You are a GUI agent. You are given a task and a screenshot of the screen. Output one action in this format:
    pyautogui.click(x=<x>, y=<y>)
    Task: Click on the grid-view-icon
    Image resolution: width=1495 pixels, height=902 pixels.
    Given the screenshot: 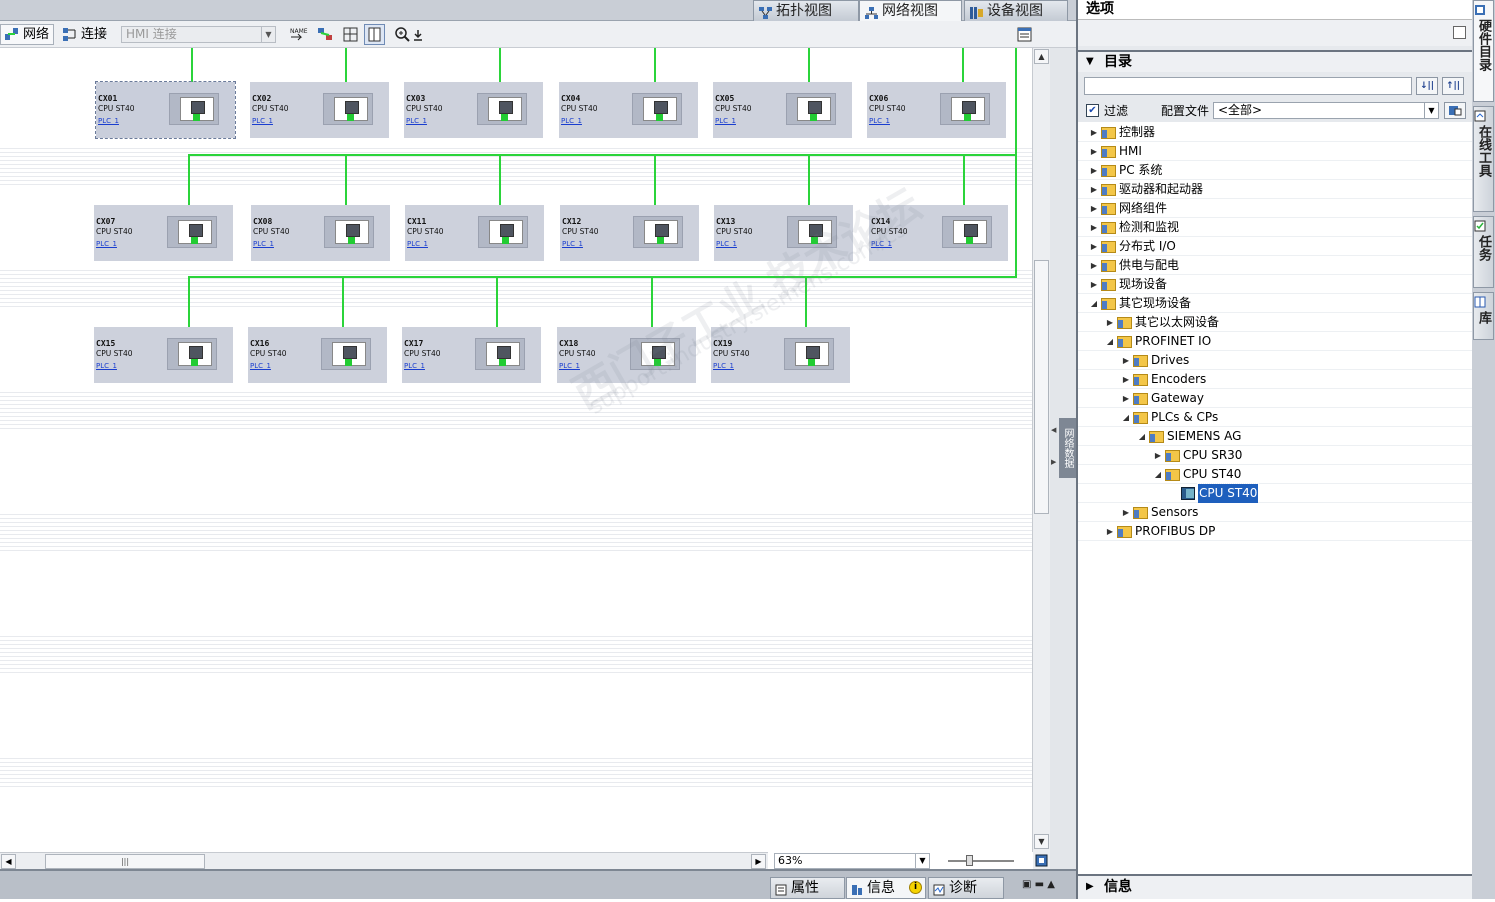 What is the action you would take?
    pyautogui.click(x=350, y=34)
    